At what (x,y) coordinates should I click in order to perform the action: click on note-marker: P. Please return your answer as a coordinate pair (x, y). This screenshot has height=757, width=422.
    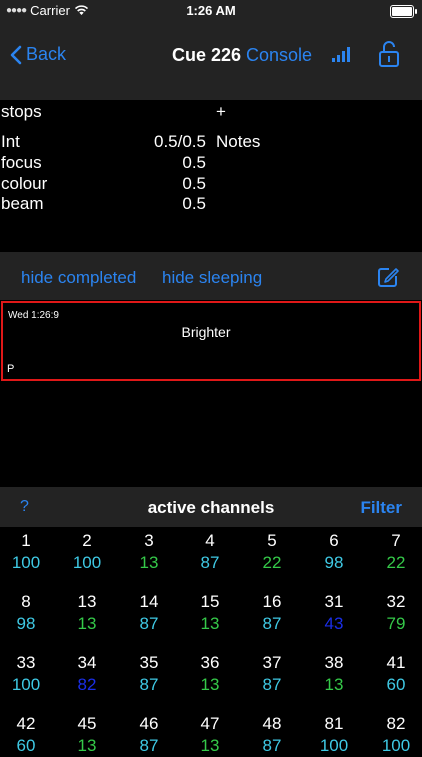
    Looking at the image, I should click on (11, 369).